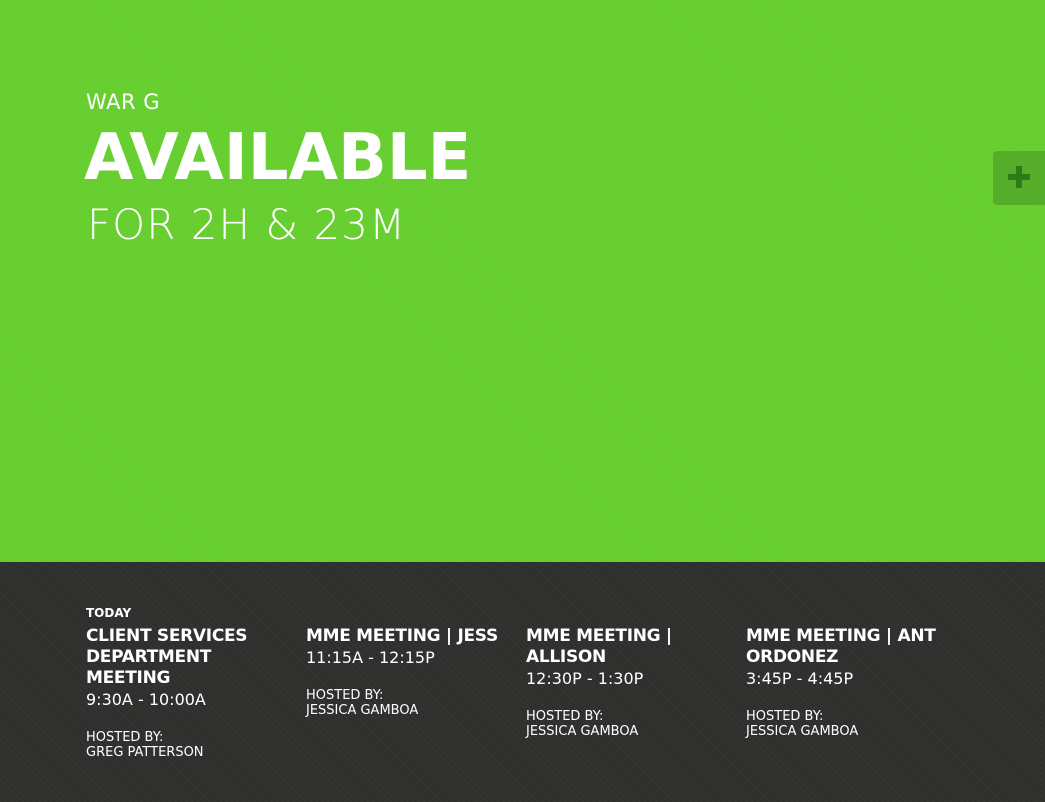  Describe the element at coordinates (370, 657) in the screenshot. I see `meeting-time: 11:15A - 12:15P` at that location.